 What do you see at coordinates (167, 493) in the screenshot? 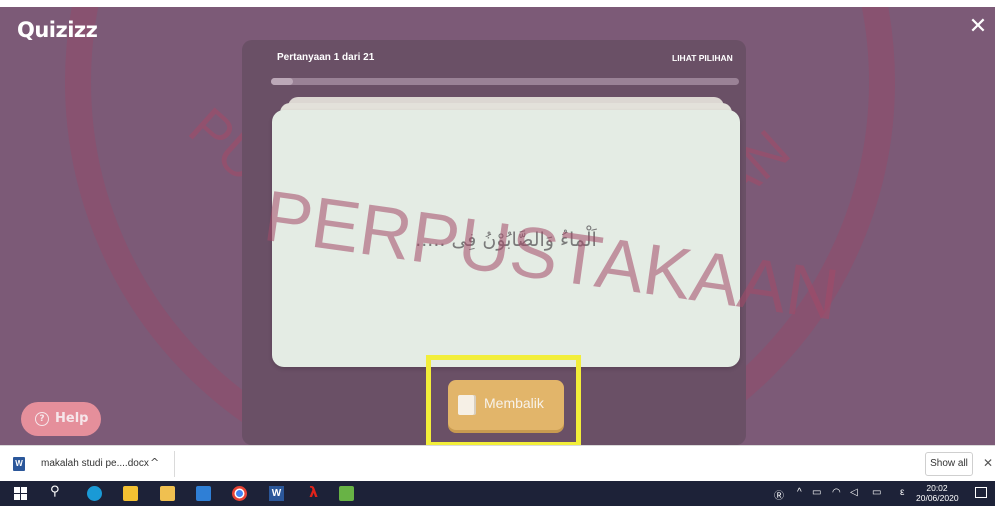
I see `file-explorer-icon` at bounding box center [167, 493].